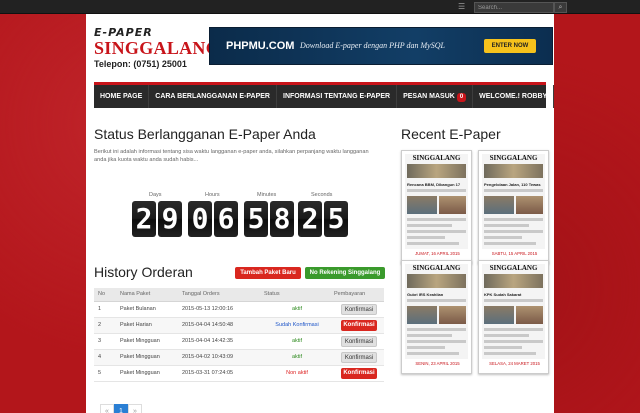 The height and width of the screenshot is (413, 640). What do you see at coordinates (437, 253) in the screenshot?
I see `epaper-date-caption: JUMAT, 16 APRIL 2015` at bounding box center [437, 253].